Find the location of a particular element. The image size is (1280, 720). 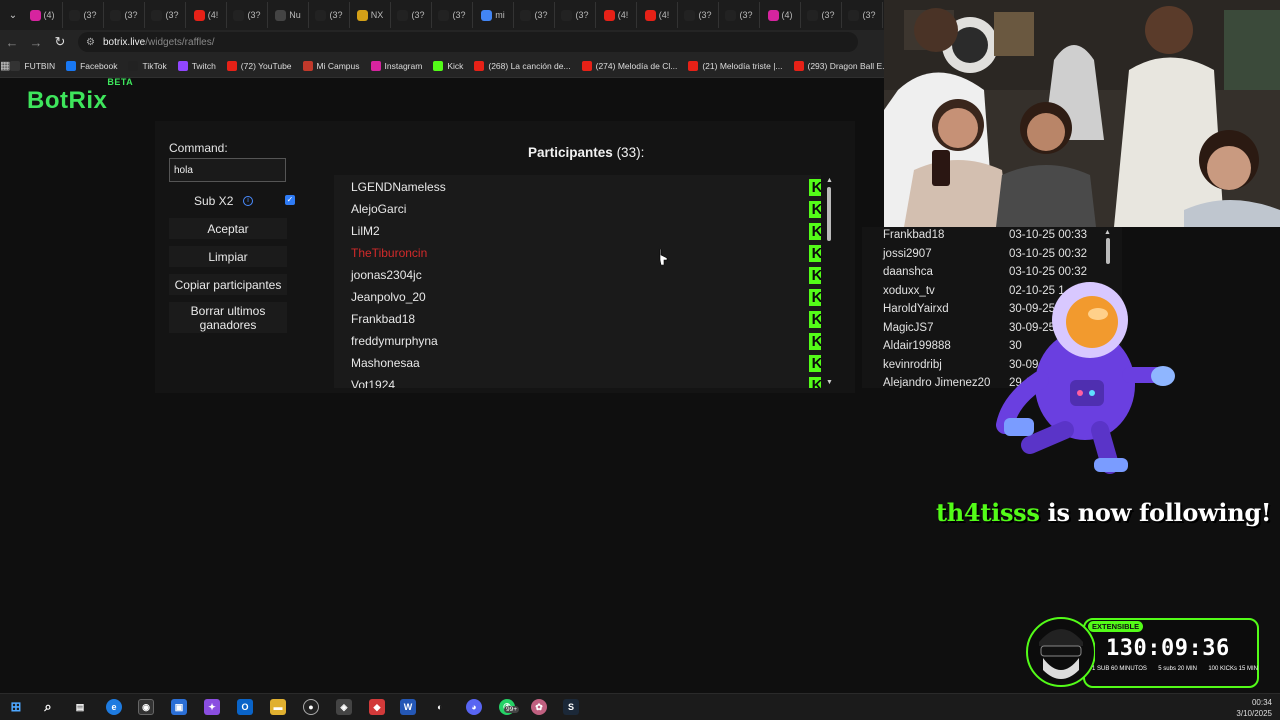

task-view-icon: ▤ is located at coordinates (80, 707).